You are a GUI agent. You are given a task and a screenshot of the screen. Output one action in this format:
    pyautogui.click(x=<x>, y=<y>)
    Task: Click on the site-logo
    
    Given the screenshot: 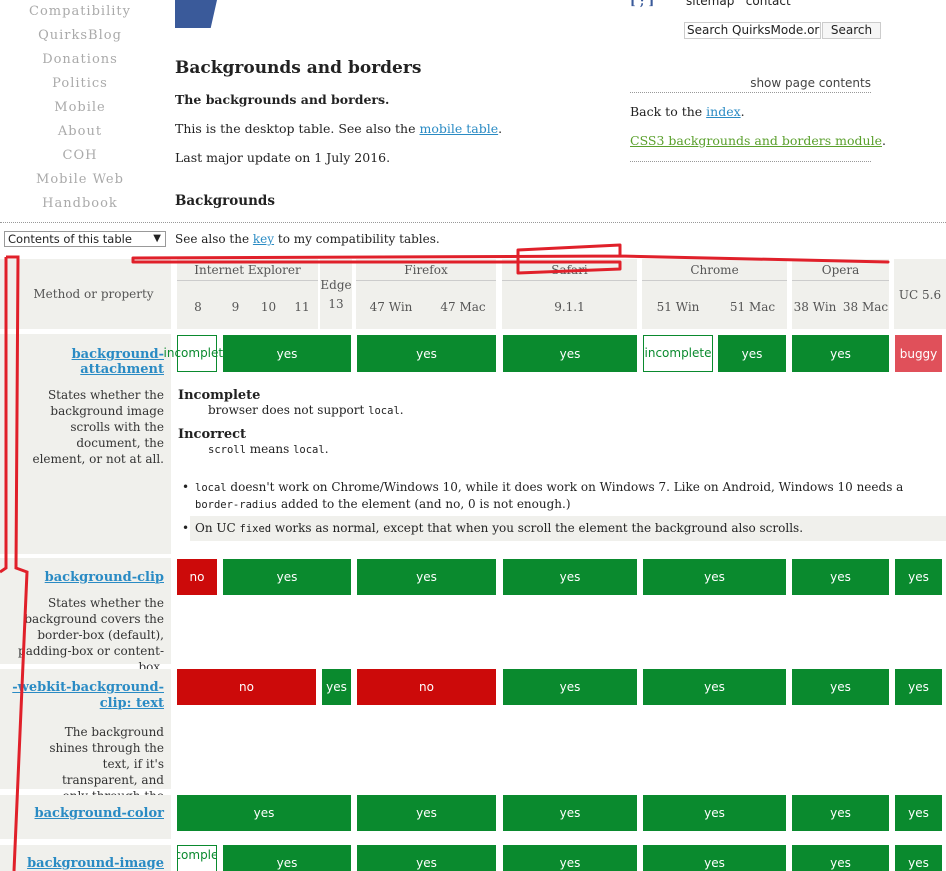 What is the action you would take?
    pyautogui.click(x=196, y=14)
    